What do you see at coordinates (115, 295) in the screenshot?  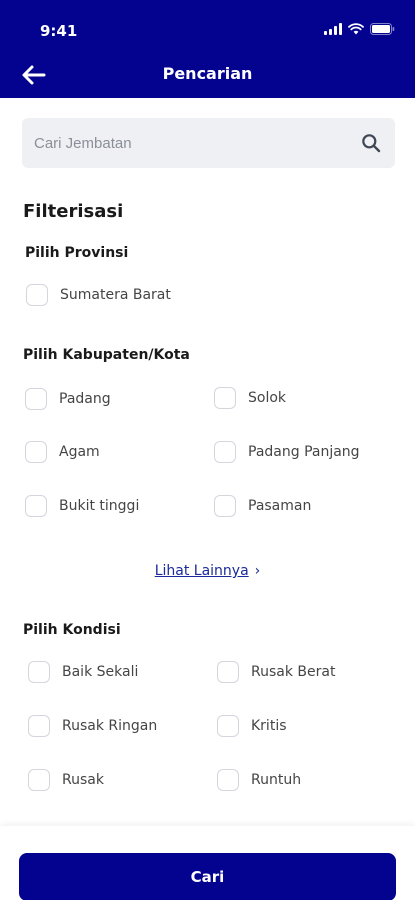 I see `option-label: Sumatera Barat` at bounding box center [115, 295].